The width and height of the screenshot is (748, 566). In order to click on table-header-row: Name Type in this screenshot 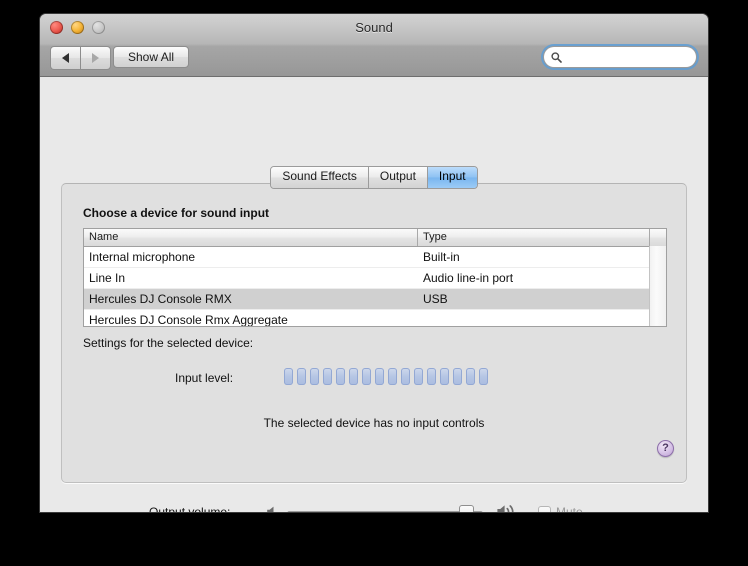, I will do `click(375, 238)`.